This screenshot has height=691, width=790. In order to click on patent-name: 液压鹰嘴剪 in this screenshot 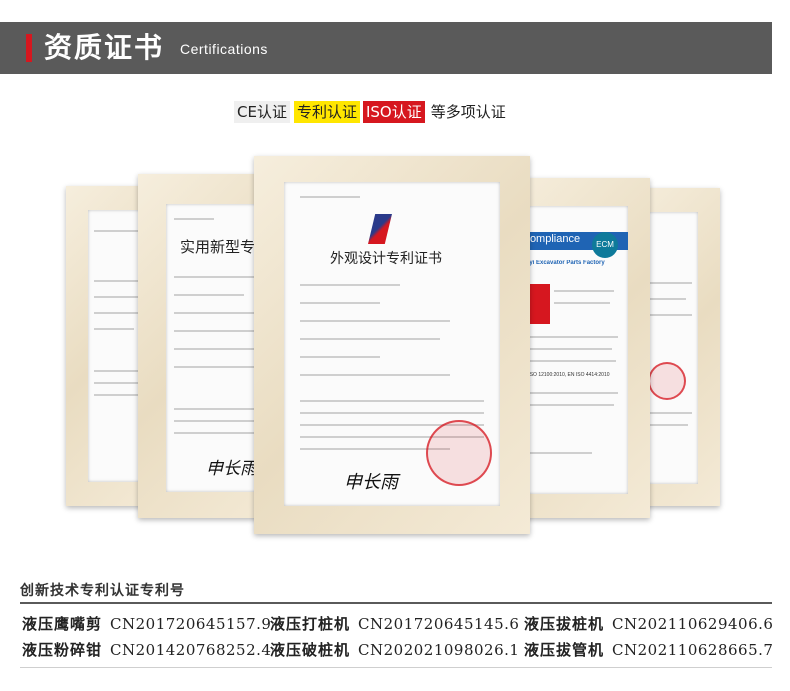, I will do `click(62, 624)`.